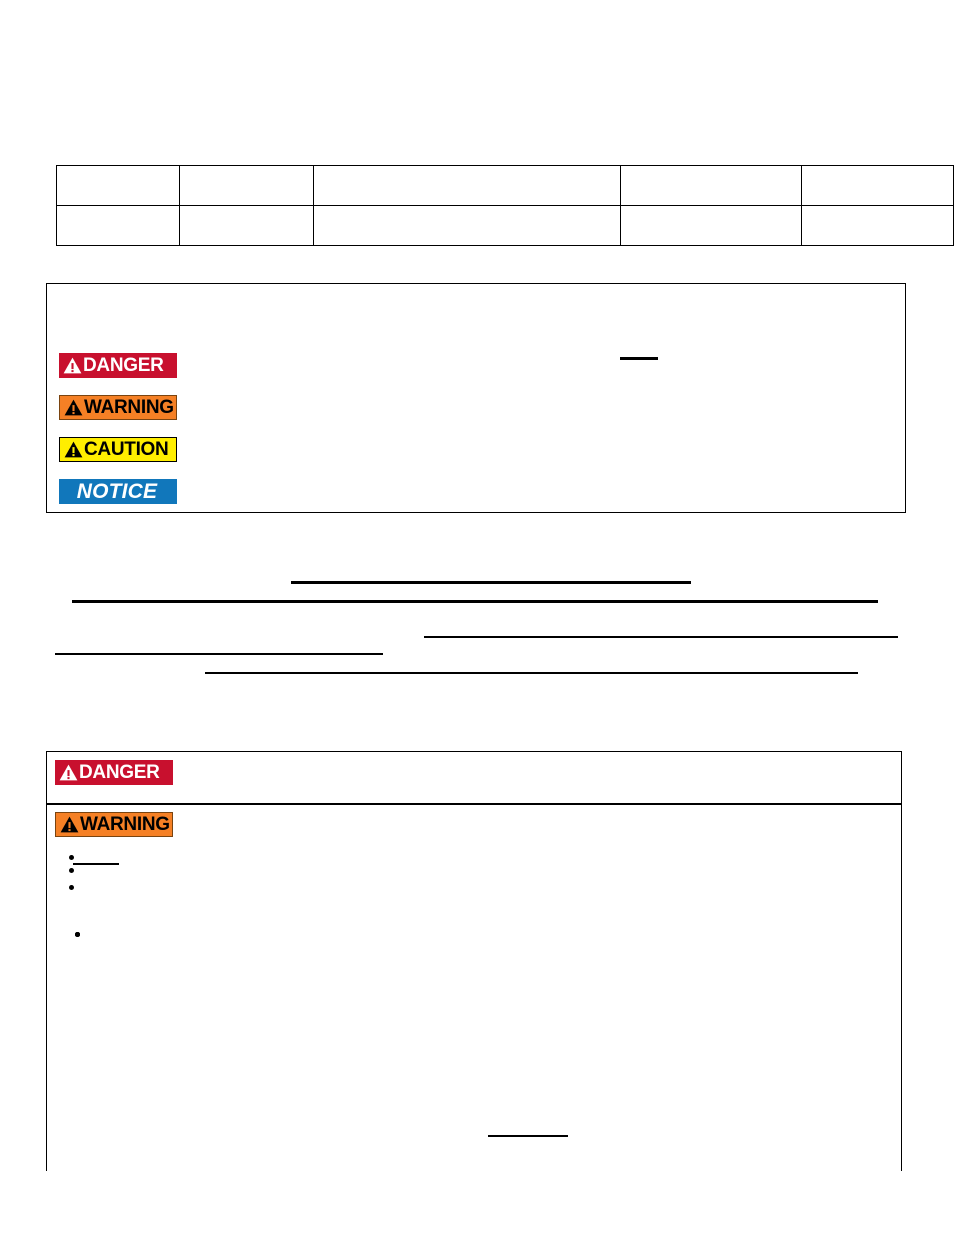  I want to click on revision-history-table, so click(505, 205).